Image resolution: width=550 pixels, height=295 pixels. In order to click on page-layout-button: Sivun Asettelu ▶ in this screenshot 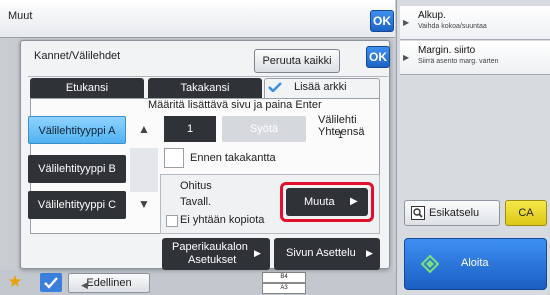, I will do `click(327, 254)`.